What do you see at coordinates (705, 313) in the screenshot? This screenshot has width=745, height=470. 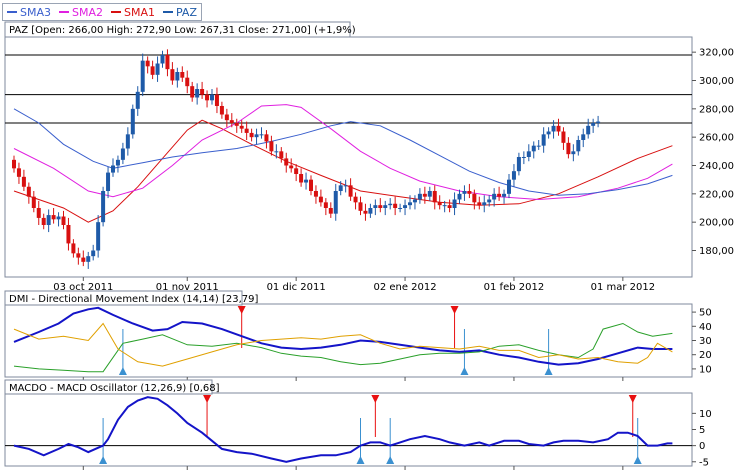 I see `dmi-ytick-label: 50` at bounding box center [705, 313].